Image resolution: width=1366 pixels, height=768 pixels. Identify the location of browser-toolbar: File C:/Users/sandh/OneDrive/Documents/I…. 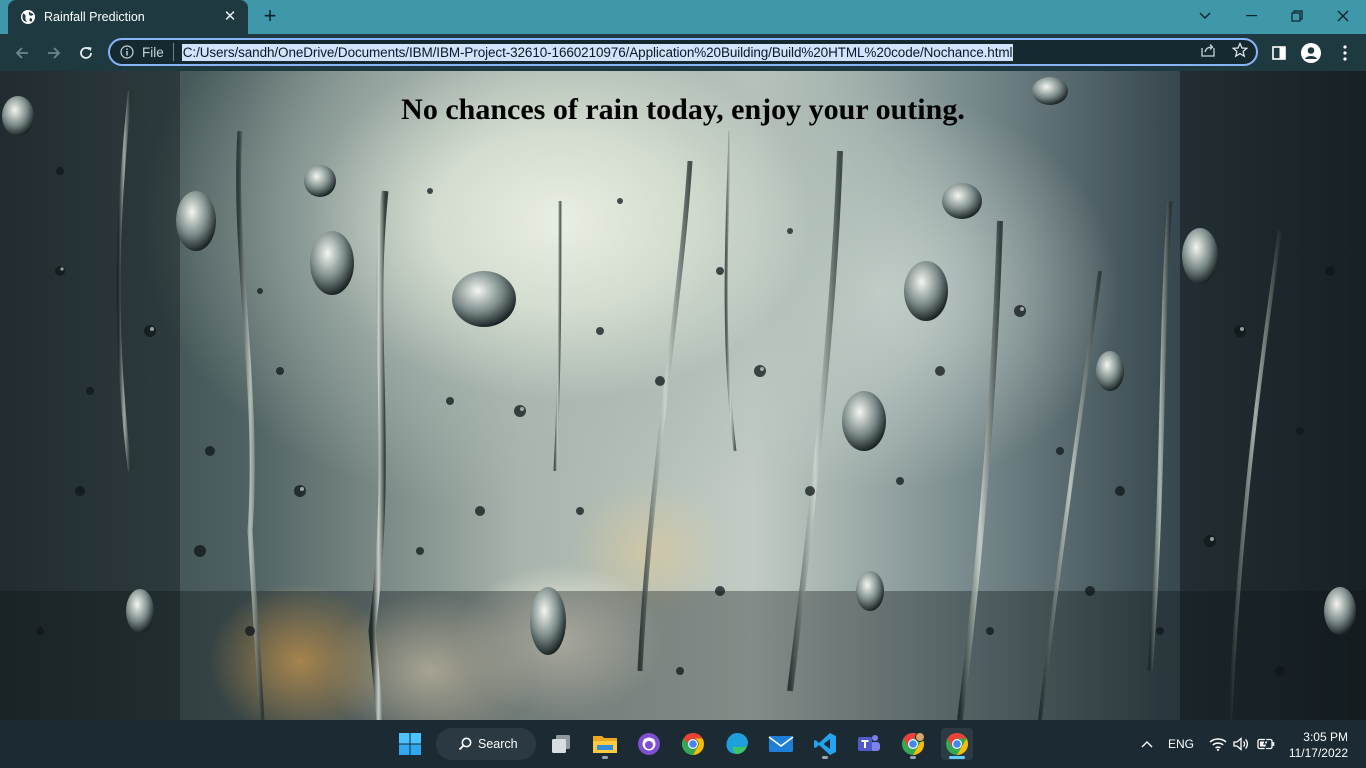
(683, 52).